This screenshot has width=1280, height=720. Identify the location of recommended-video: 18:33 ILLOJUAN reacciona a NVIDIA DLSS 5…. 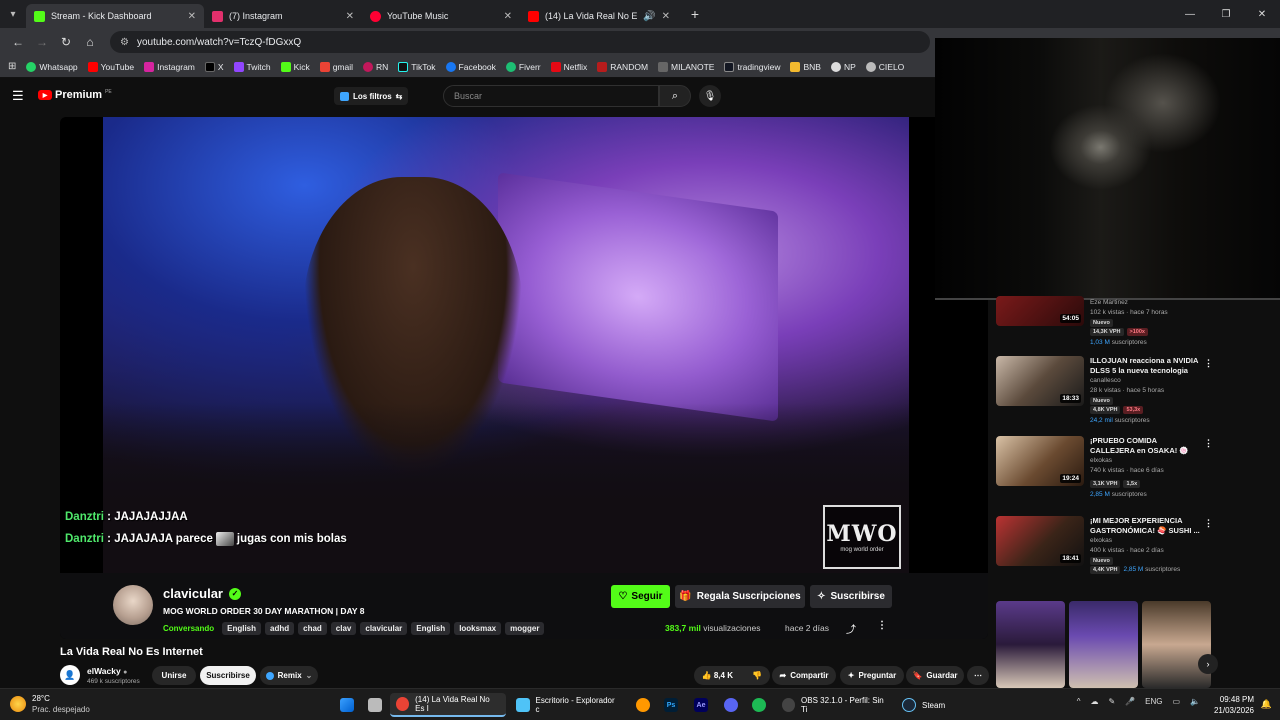
(1106, 391).